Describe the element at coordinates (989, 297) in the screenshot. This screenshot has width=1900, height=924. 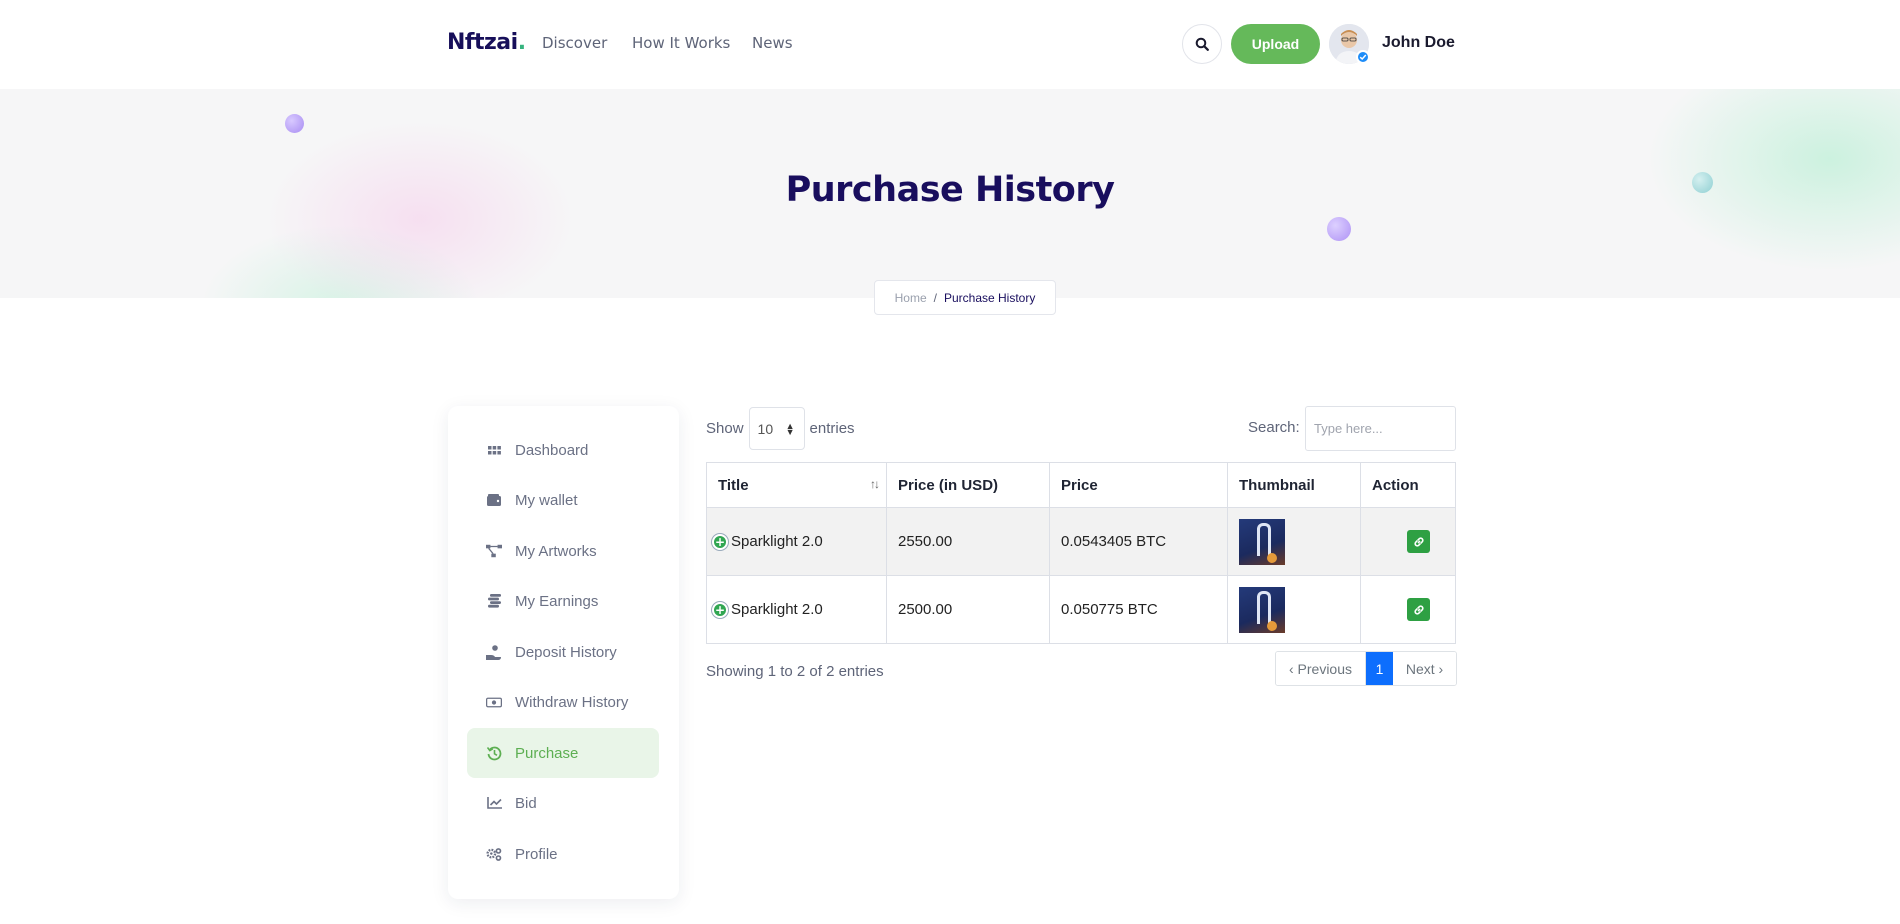
I see `breadcrumb-current: Purchase History` at that location.